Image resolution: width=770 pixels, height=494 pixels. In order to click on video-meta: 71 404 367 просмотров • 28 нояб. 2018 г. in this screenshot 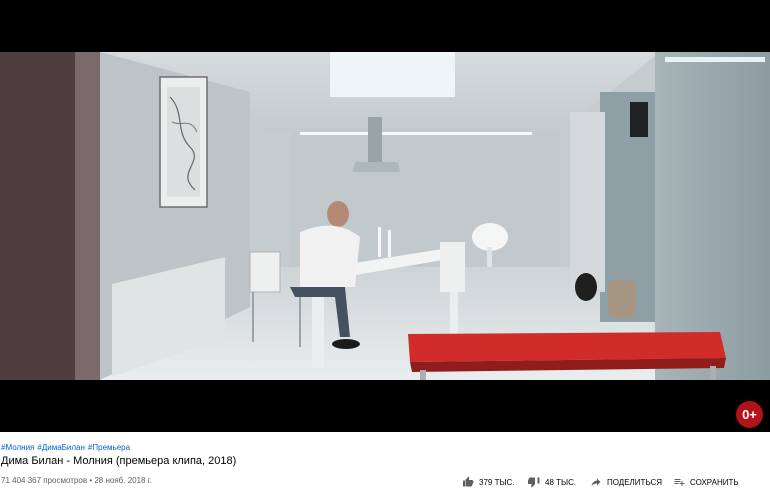, I will do `click(76, 480)`.